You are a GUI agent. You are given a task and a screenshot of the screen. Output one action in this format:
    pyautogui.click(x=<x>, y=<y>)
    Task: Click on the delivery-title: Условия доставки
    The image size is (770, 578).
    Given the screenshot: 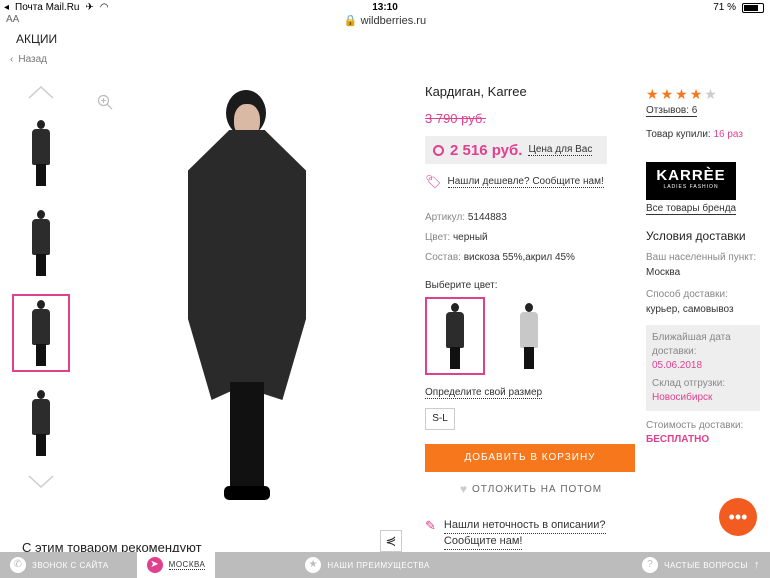 What is the action you would take?
    pyautogui.click(x=696, y=236)
    